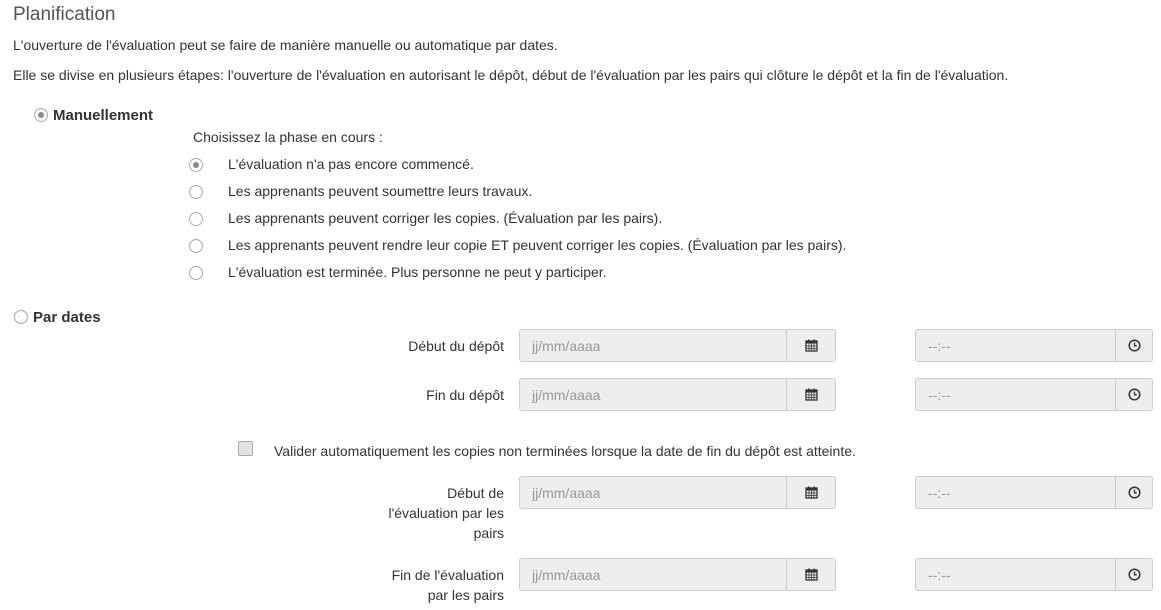  What do you see at coordinates (1015, 574) in the screenshot?
I see `peer-review-end-time-input` at bounding box center [1015, 574].